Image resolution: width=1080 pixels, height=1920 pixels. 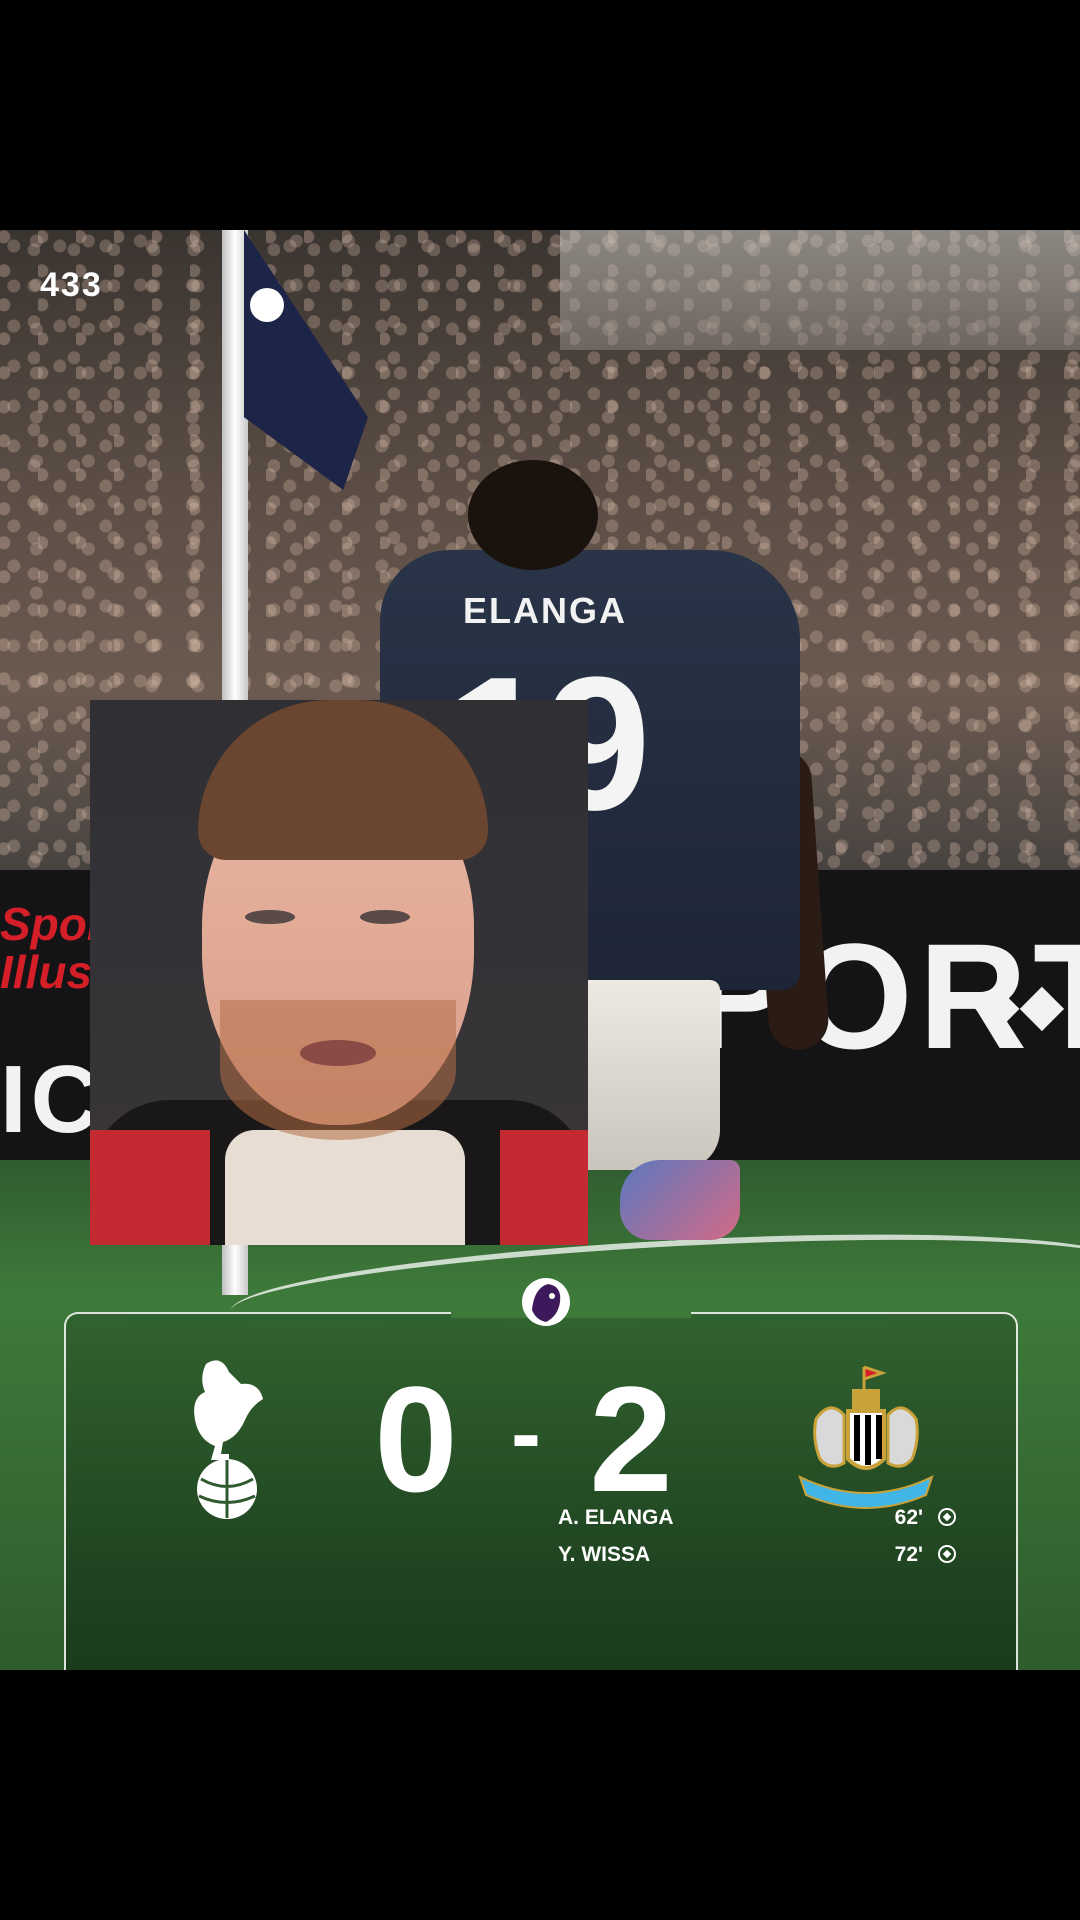 What do you see at coordinates (758, 1521) in the screenshot?
I see `scorer-row: A. ELANGA 62'` at bounding box center [758, 1521].